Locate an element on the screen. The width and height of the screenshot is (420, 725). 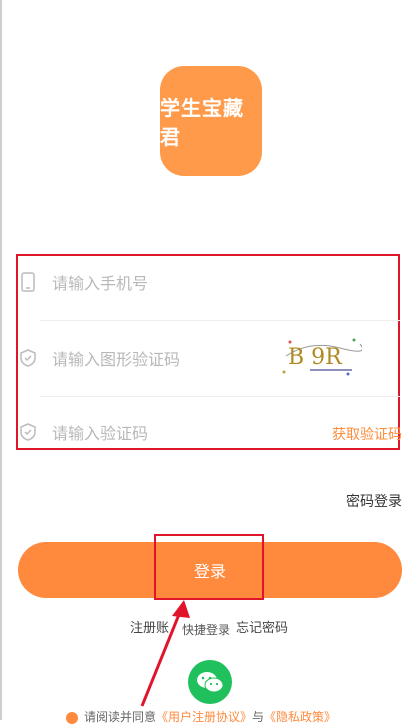
app-logo-text: 学生宝藏君 is located at coordinates (202, 122).